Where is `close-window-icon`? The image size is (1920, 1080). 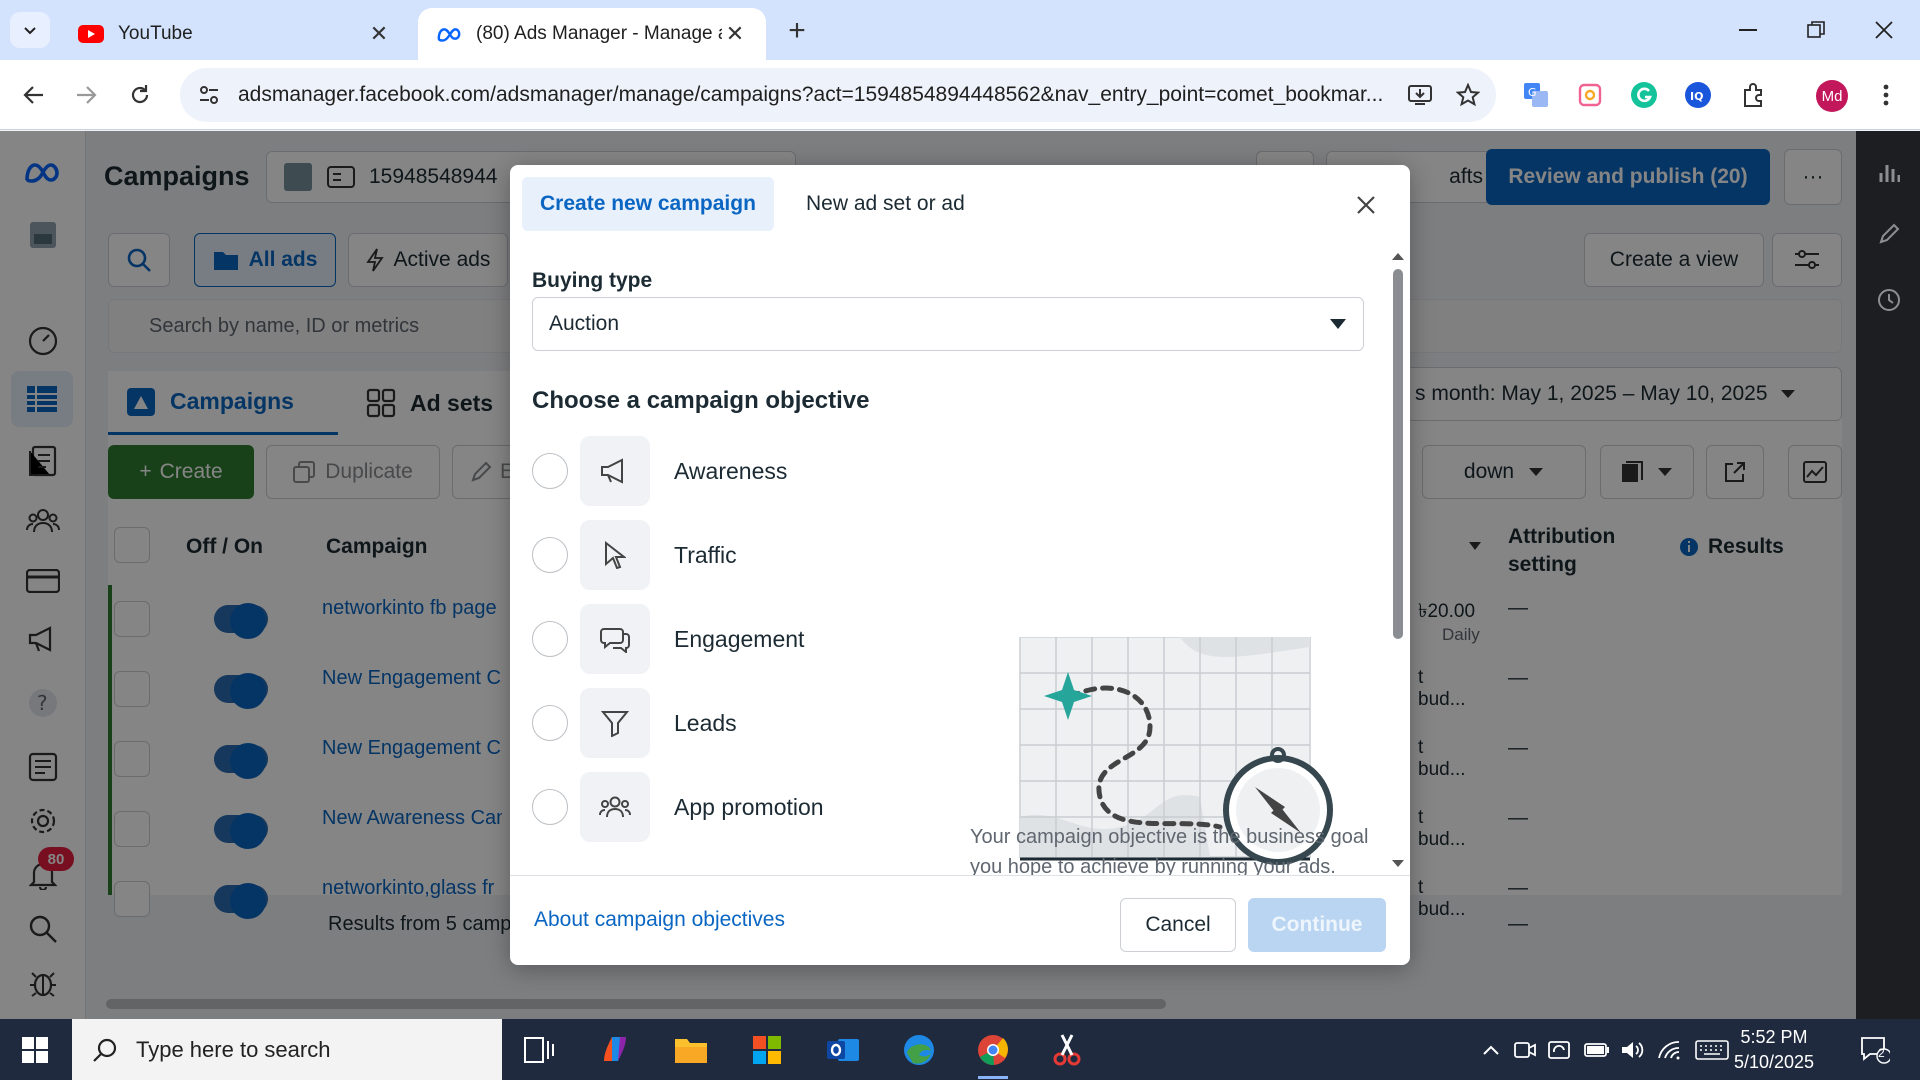 close-window-icon is located at coordinates (1884, 30).